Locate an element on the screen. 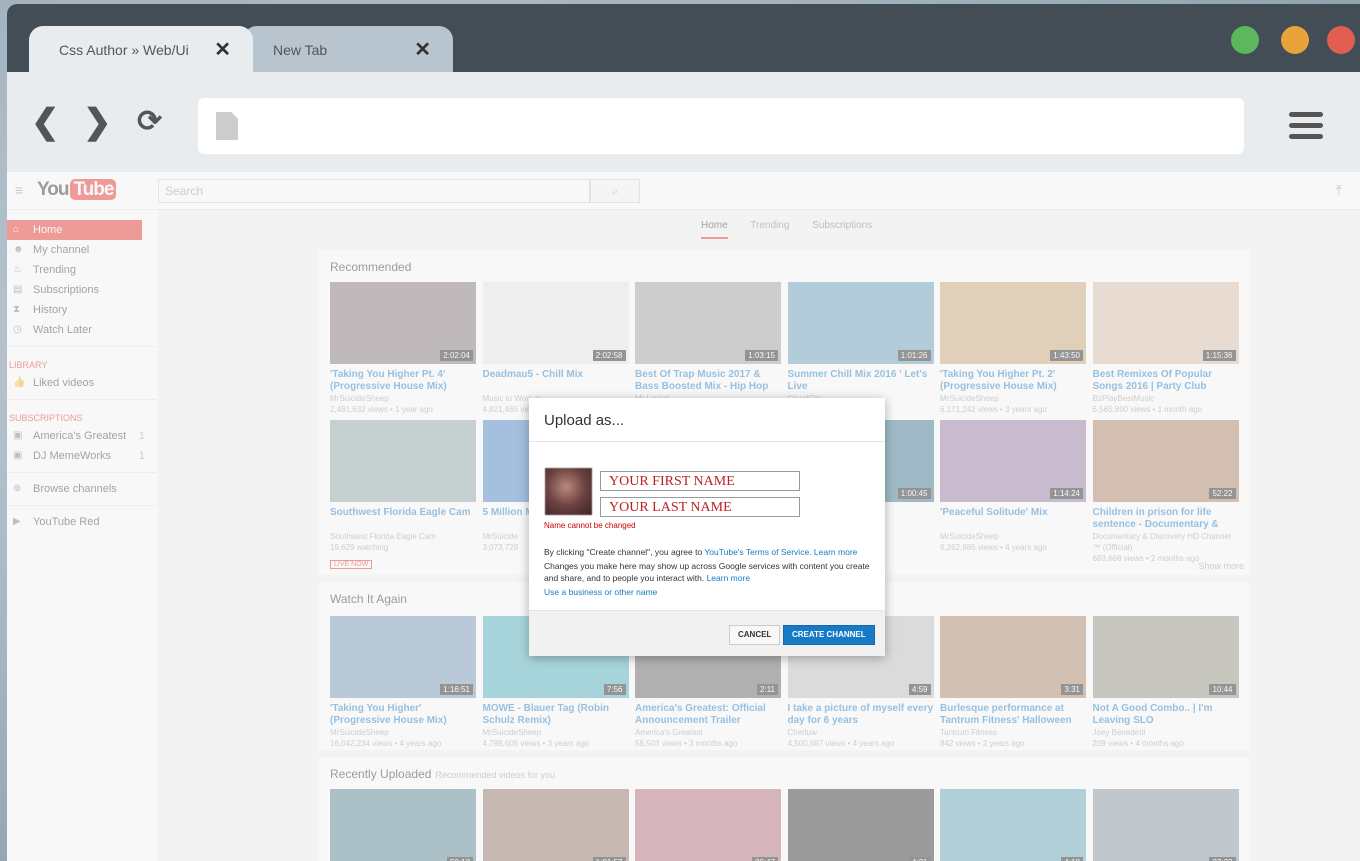  cancel-button: CANCEL is located at coordinates (755, 635).